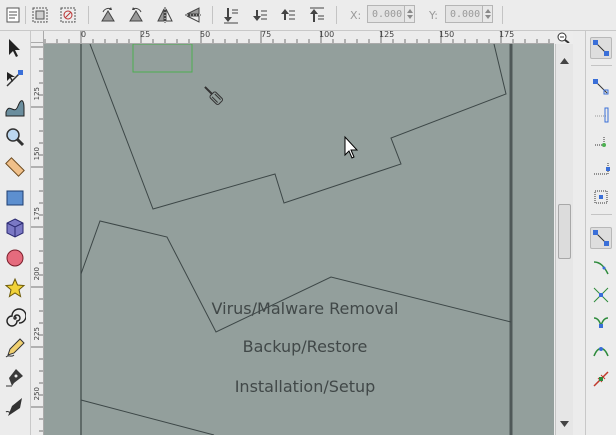  Describe the element at coordinates (15, 48) in the screenshot. I see `selector-tool-icon` at that location.